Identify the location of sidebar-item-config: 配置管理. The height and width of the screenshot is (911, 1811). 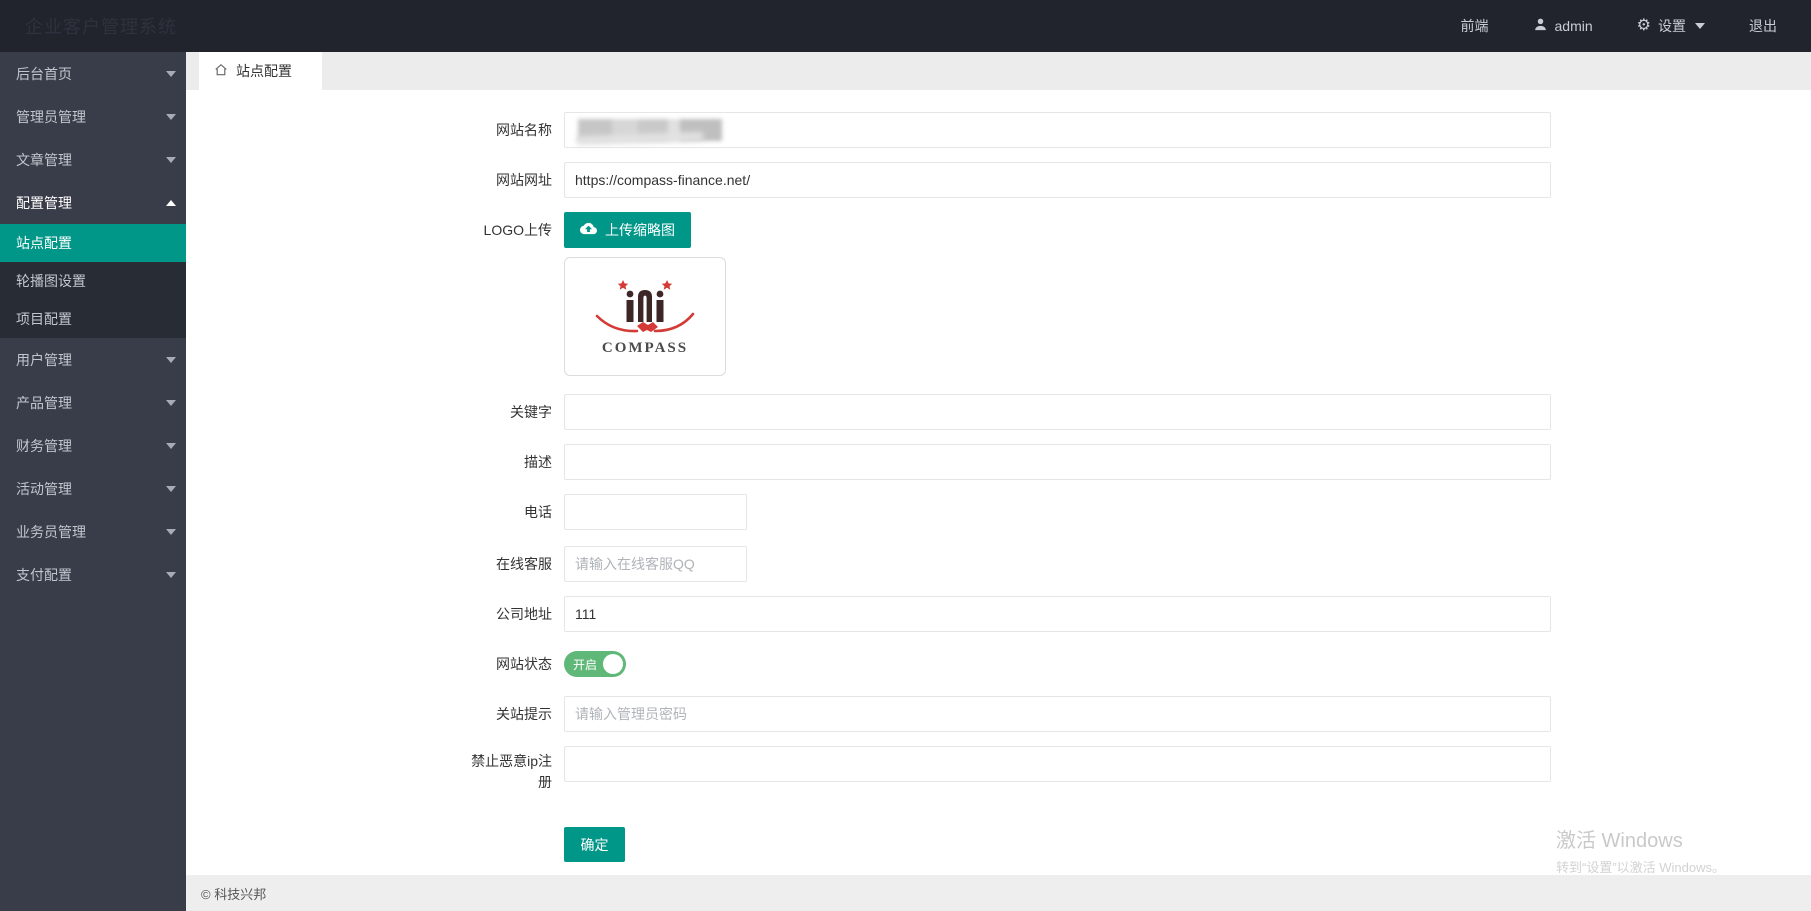
(93, 202).